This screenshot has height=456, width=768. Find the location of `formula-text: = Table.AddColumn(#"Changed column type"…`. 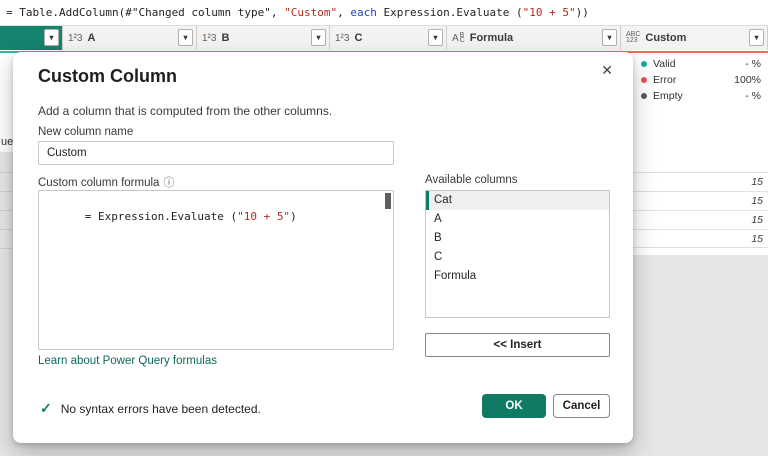

formula-text: = Table.AddColumn(#"Changed column type"… is located at coordinates (297, 12).